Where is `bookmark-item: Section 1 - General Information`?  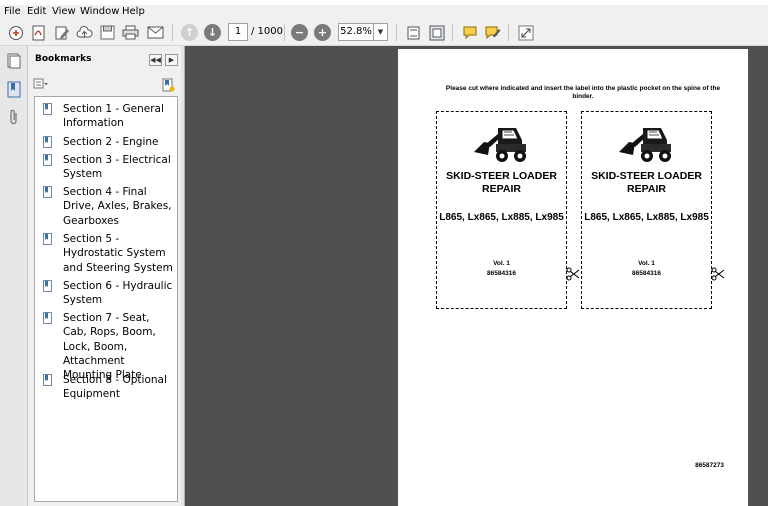
bookmark-item: Section 1 - General Information is located at coordinates (108, 116).